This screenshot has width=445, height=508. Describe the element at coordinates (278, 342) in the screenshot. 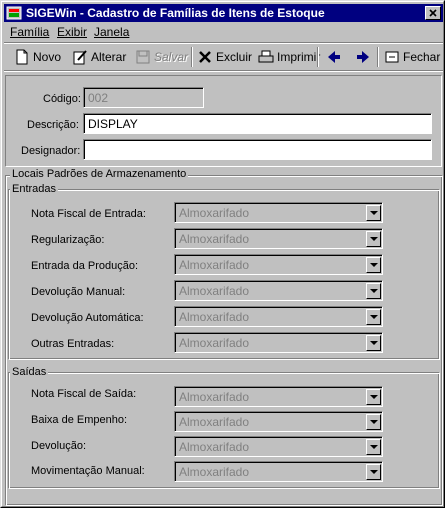

I see `outras-entradas-select: Almoxarifado` at that location.